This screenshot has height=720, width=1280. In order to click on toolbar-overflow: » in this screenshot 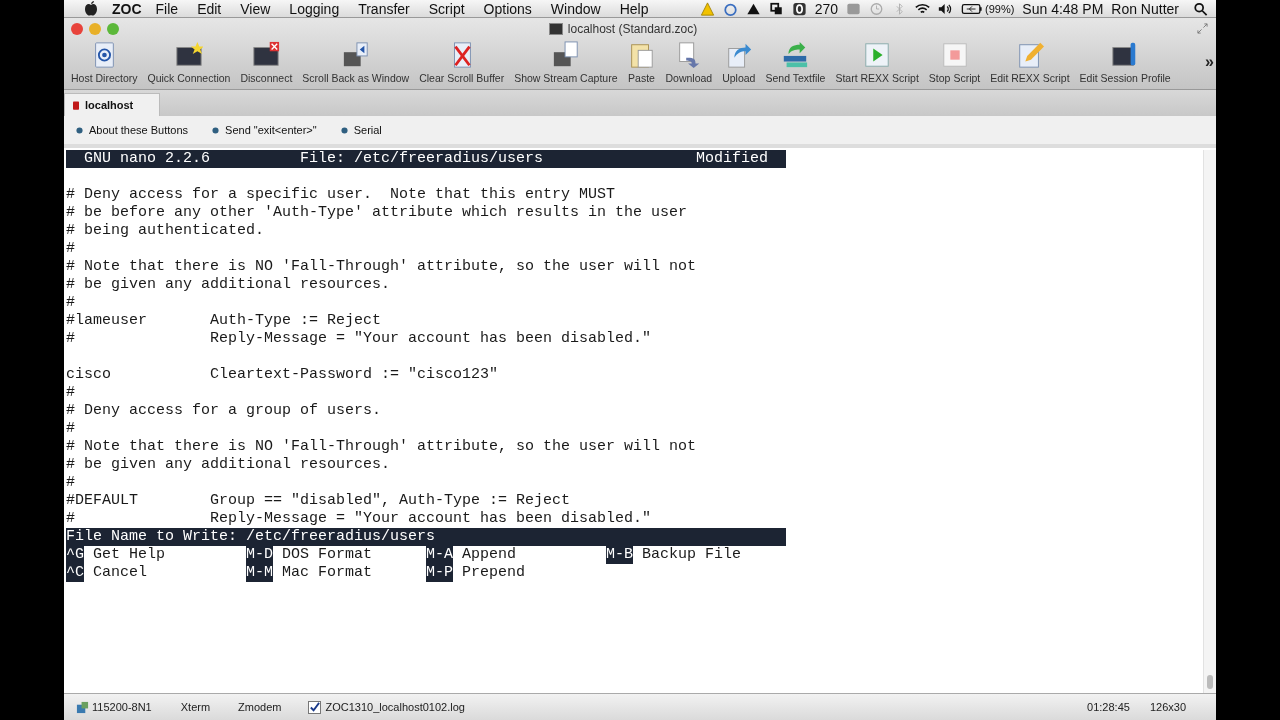, I will do `click(1209, 62)`.